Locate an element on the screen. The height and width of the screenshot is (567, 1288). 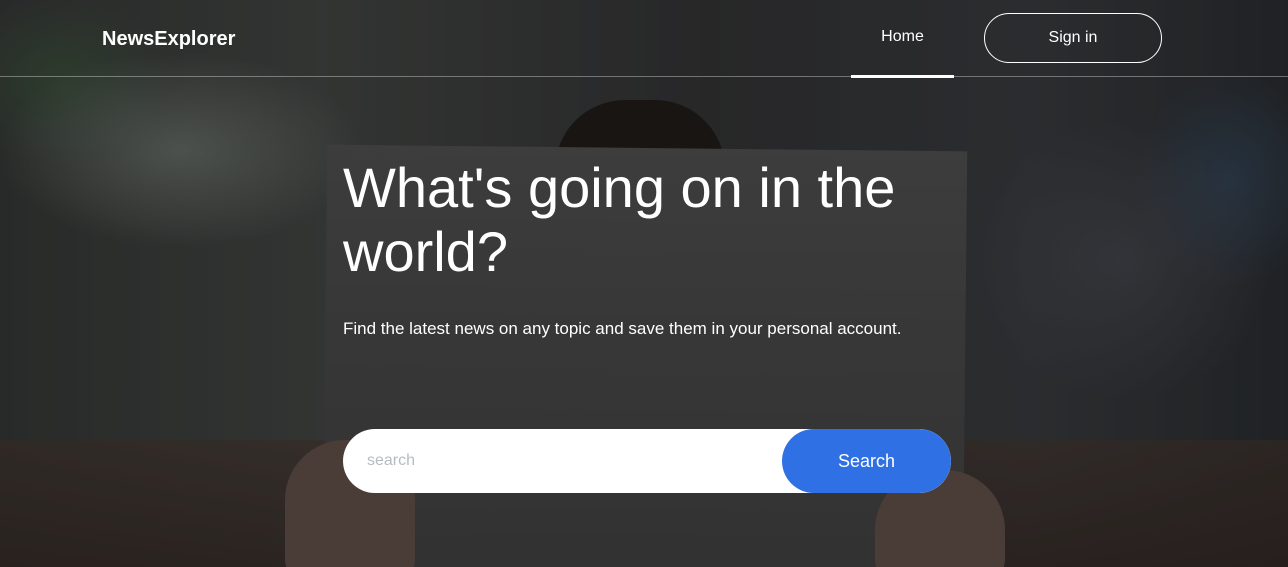
search-form: Search is located at coordinates (647, 461).